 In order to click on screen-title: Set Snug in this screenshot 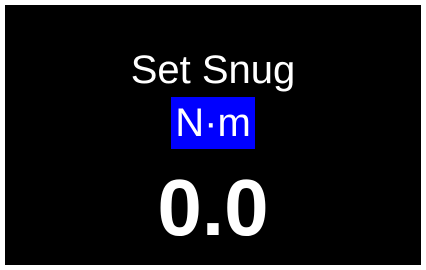, I will do `click(213, 70)`.